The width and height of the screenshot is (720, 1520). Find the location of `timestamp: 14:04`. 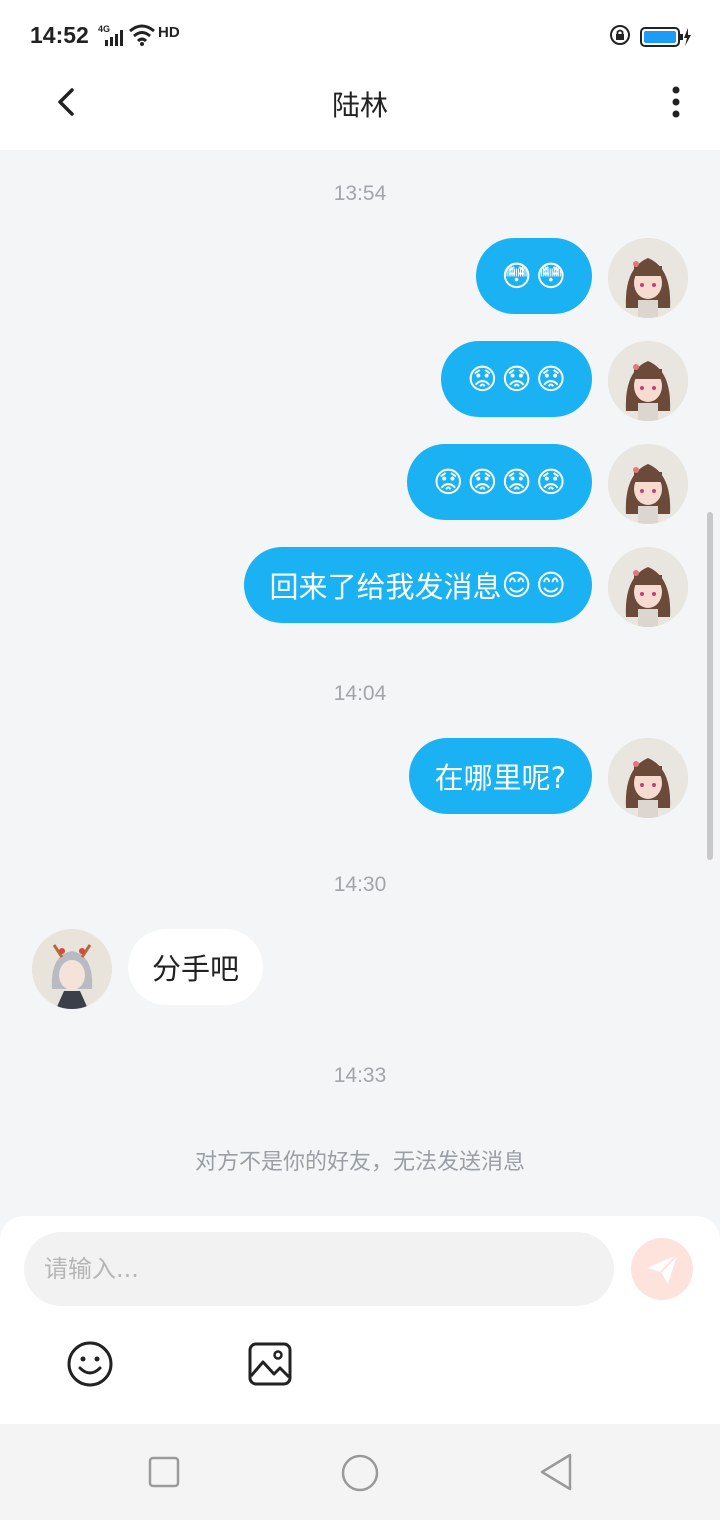

timestamp: 14:04 is located at coordinates (360, 693).